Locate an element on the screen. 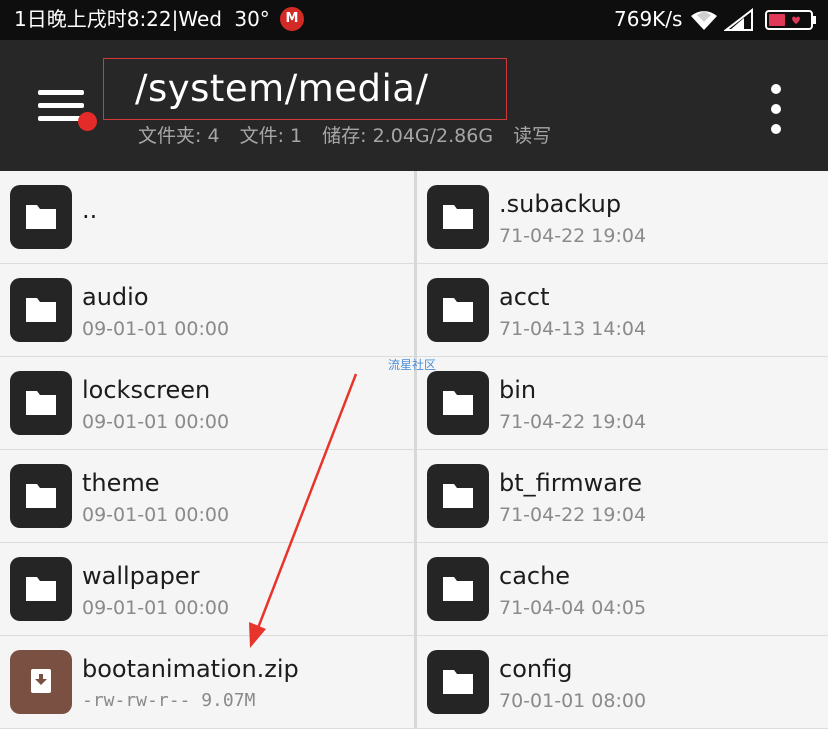  file-name: config is located at coordinates (536, 669).